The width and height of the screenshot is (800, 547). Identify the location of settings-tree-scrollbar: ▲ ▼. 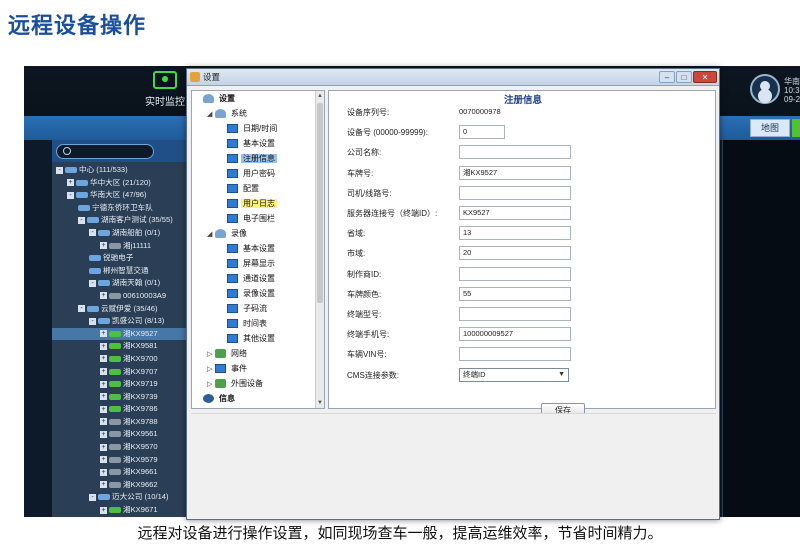
(319, 249).